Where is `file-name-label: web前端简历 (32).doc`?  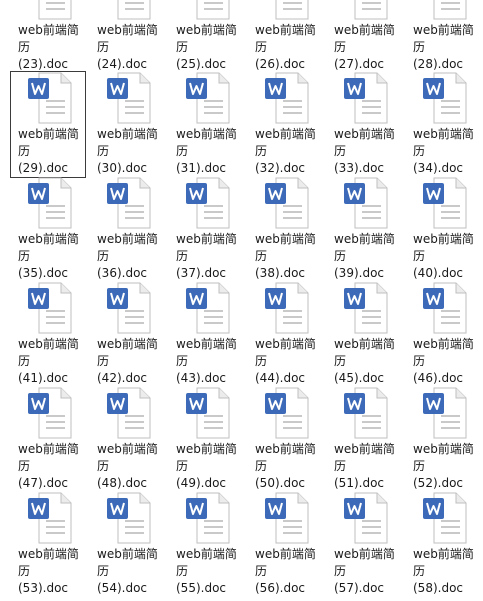
file-name-label: web前端简历 (32).doc is located at coordinates (285, 151).